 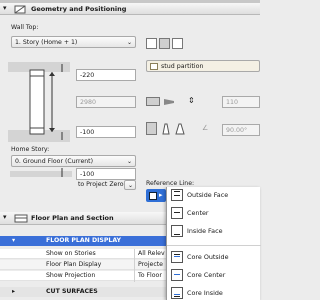 What do you see at coordinates (79, 9) in the screenshot?
I see `geometry-section-title: Geometry and Positioning` at bounding box center [79, 9].